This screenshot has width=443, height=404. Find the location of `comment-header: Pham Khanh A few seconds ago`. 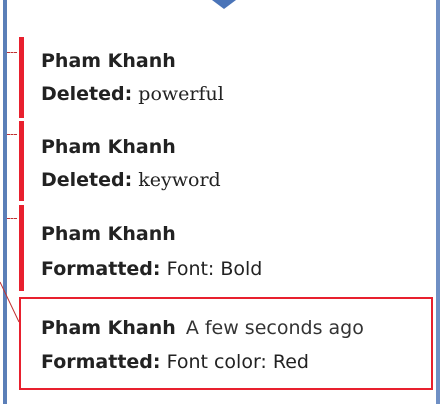

comment-header: Pham Khanh A few seconds ago is located at coordinates (202, 328).